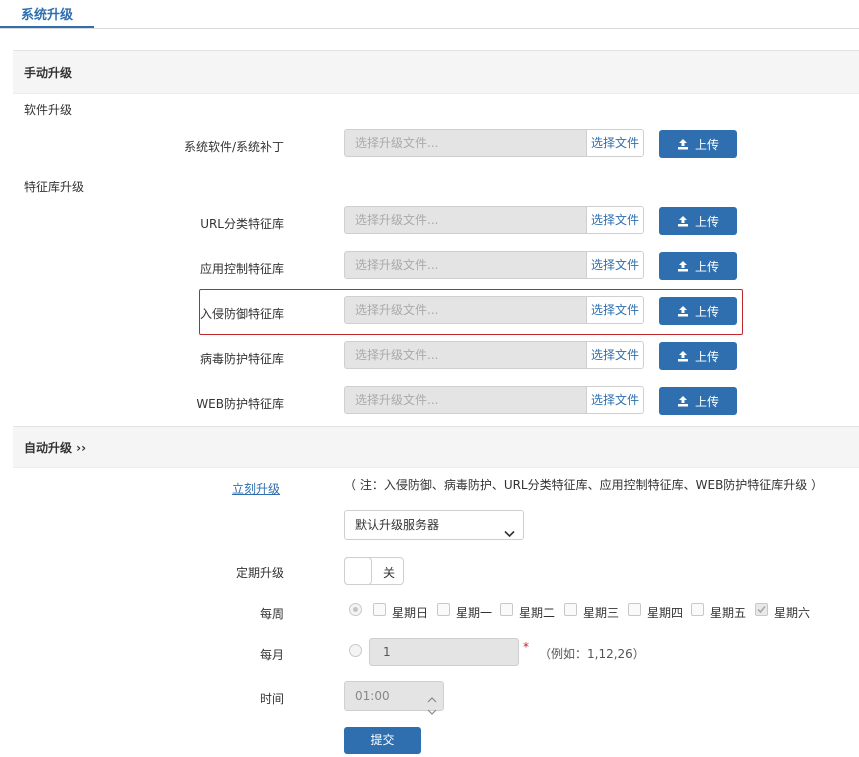 This screenshot has height=757, width=859. What do you see at coordinates (355, 609) in the screenshot?
I see `weekly-radio` at bounding box center [355, 609].